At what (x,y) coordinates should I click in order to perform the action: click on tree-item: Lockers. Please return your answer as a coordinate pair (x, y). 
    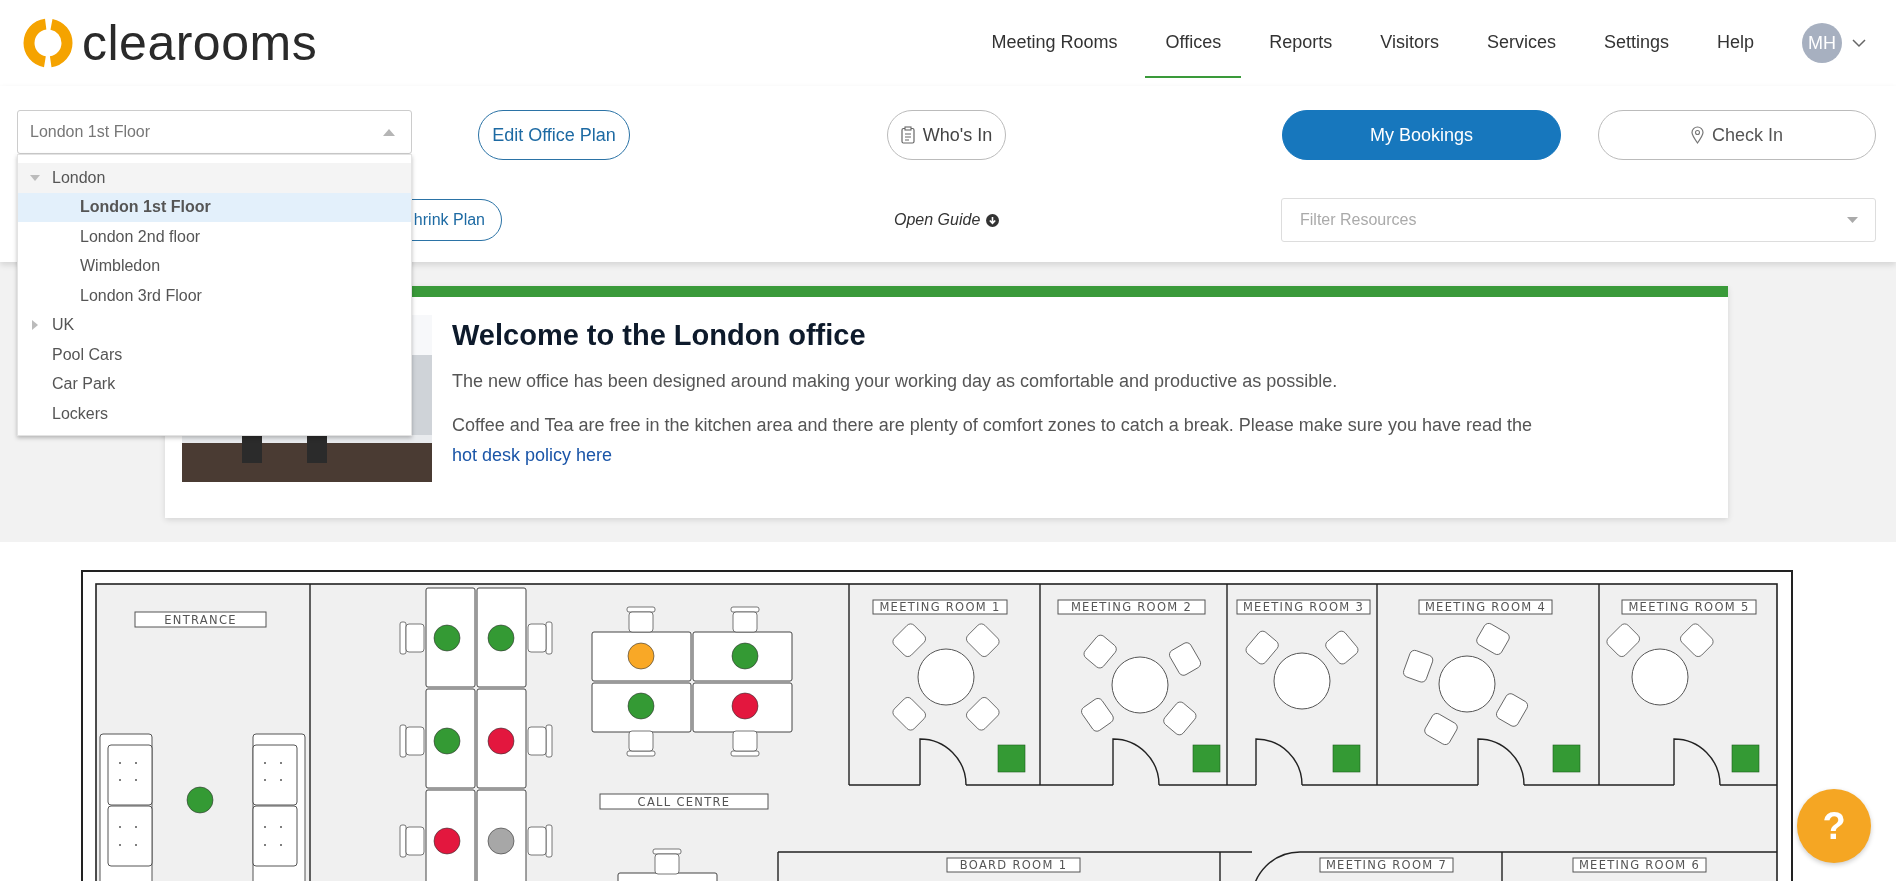
    Looking at the image, I should click on (214, 414).